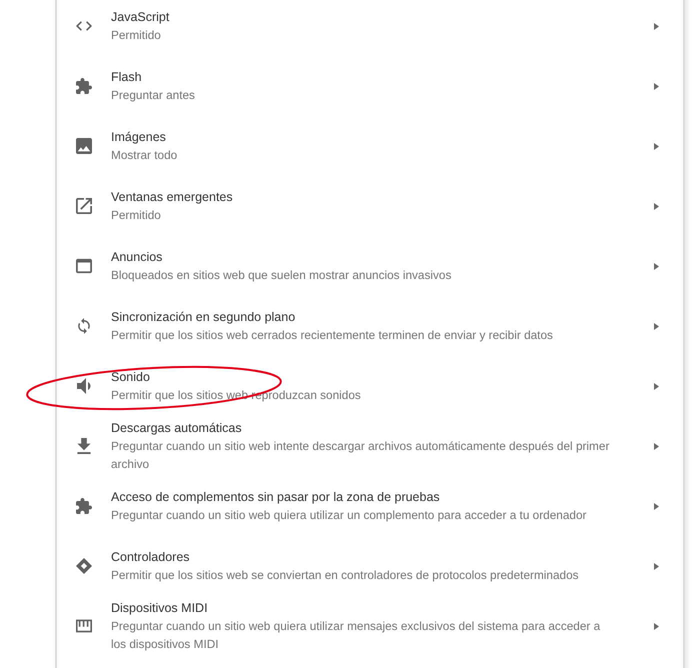 The height and width of the screenshot is (668, 700). What do you see at coordinates (144, 155) in the screenshot?
I see `setting-description: Mostrar todo` at bounding box center [144, 155].